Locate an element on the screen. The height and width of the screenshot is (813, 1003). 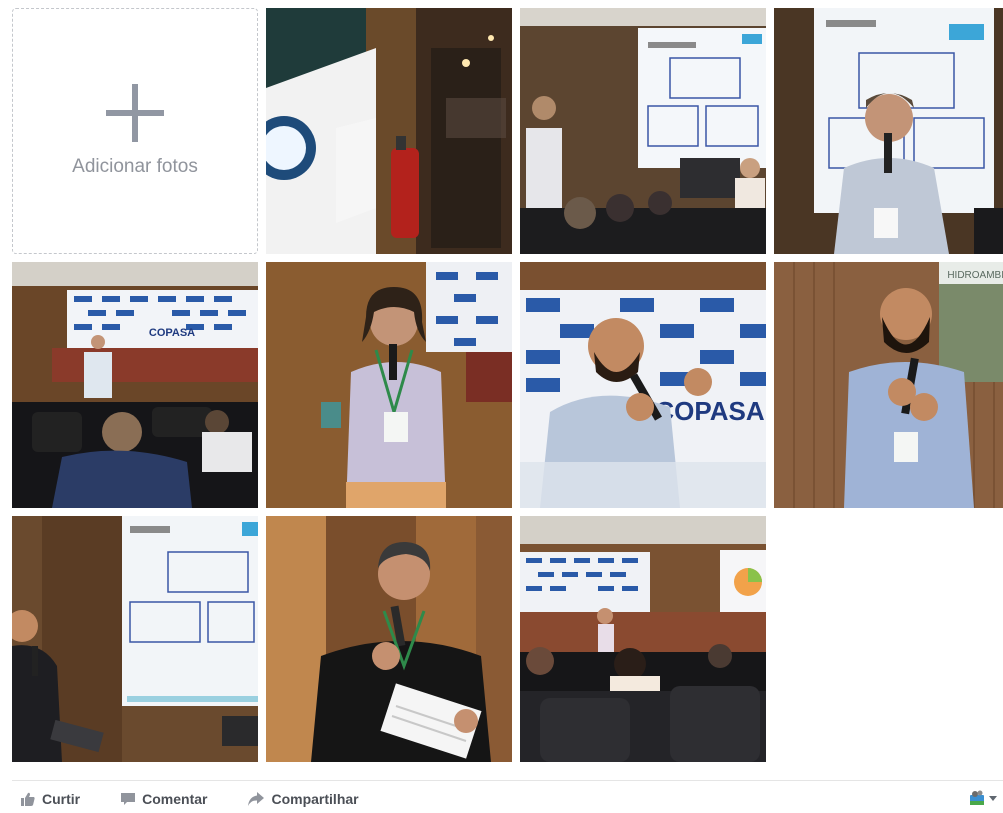
photo-screen-side is located at coordinates (135, 639).